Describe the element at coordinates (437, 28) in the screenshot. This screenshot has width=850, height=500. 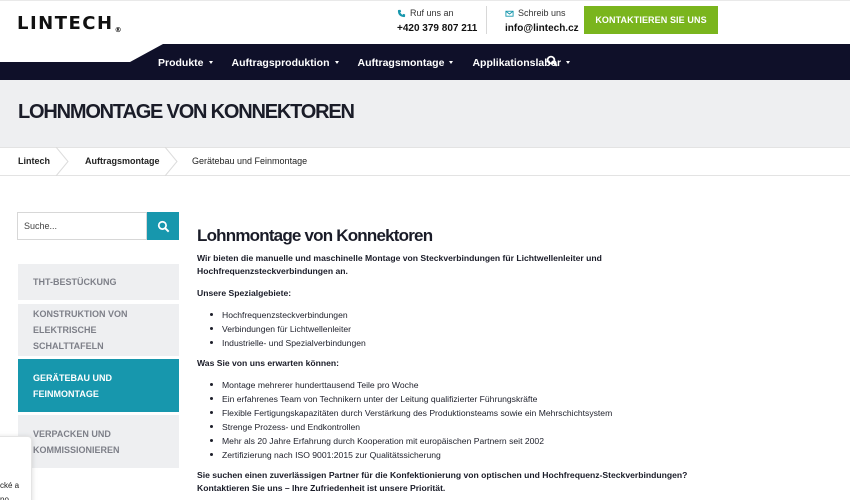
I see `phone-number: +420 379 807 211` at that location.